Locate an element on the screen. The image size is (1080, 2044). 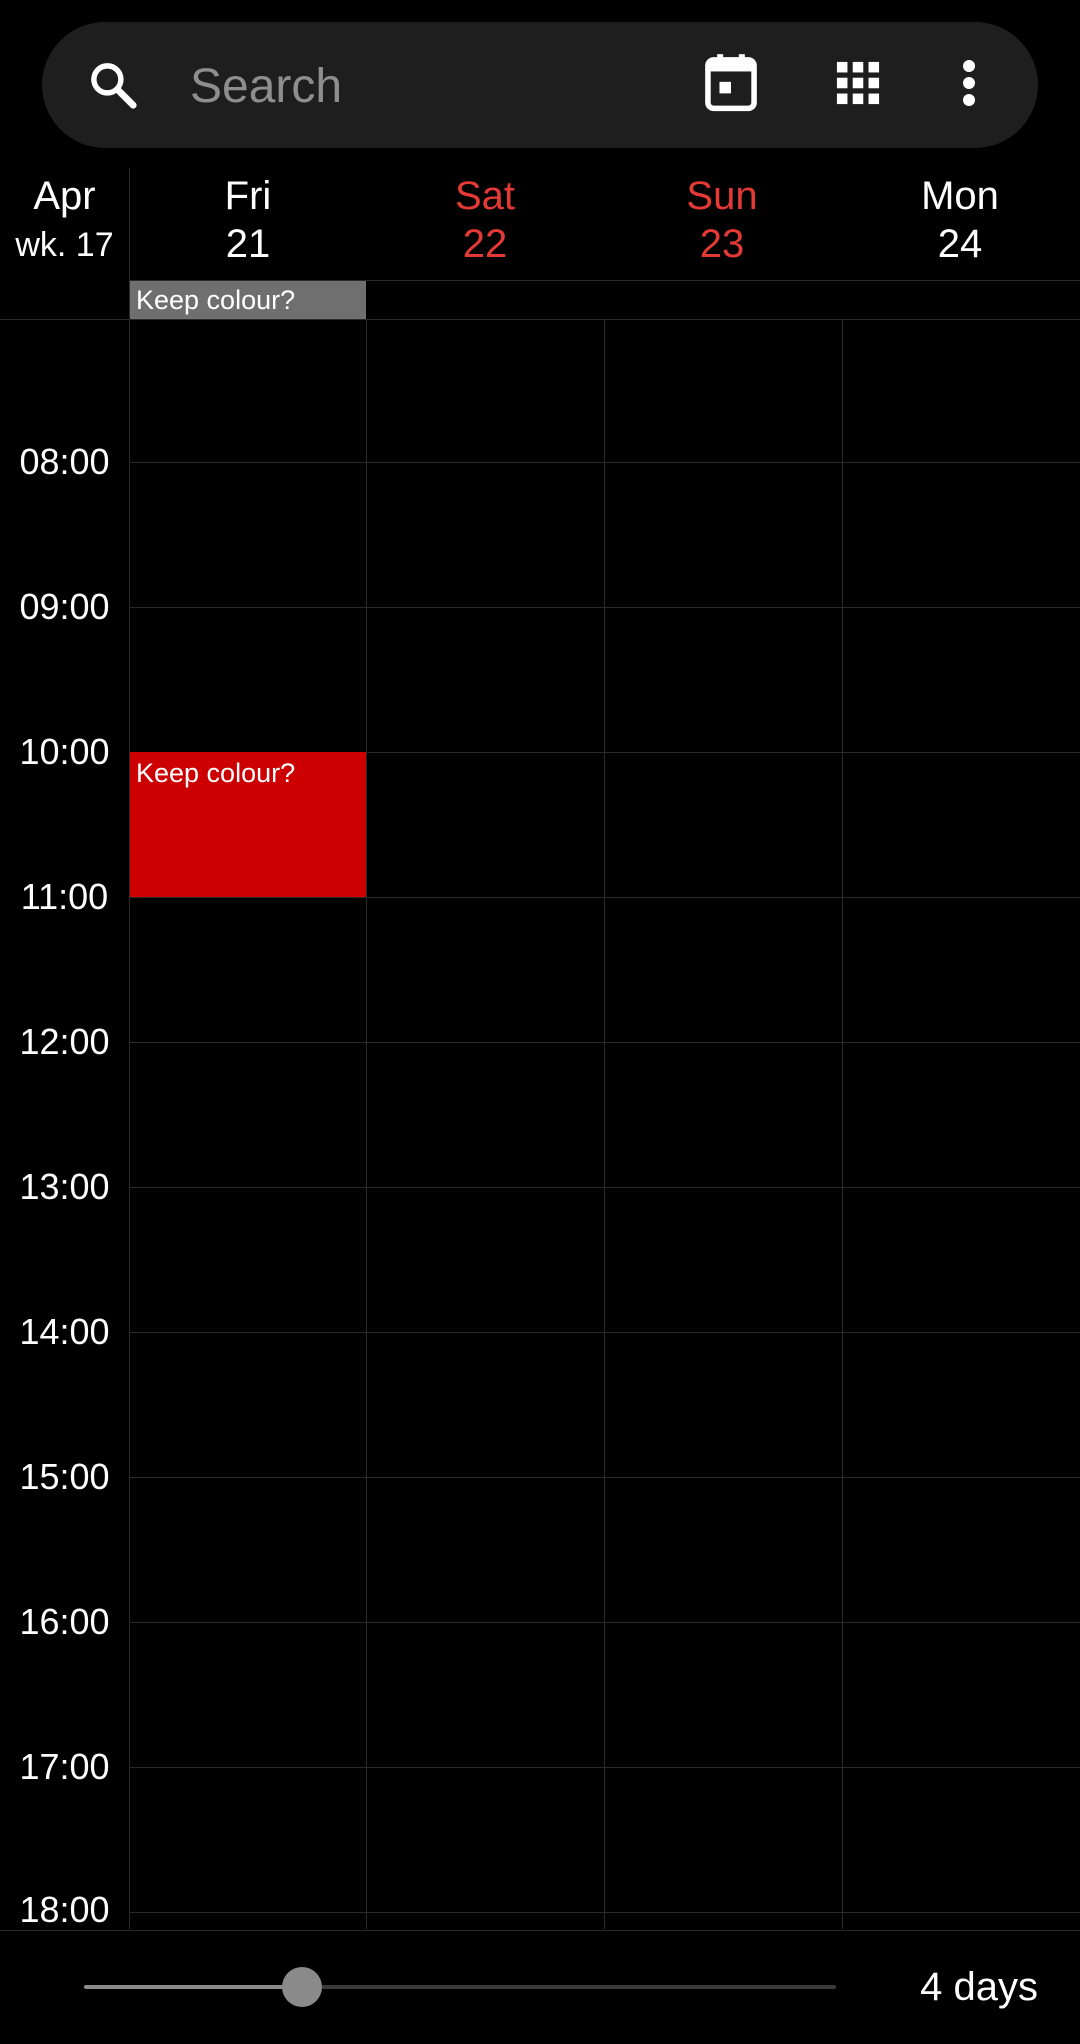
day-name: Sun is located at coordinates (722, 196).